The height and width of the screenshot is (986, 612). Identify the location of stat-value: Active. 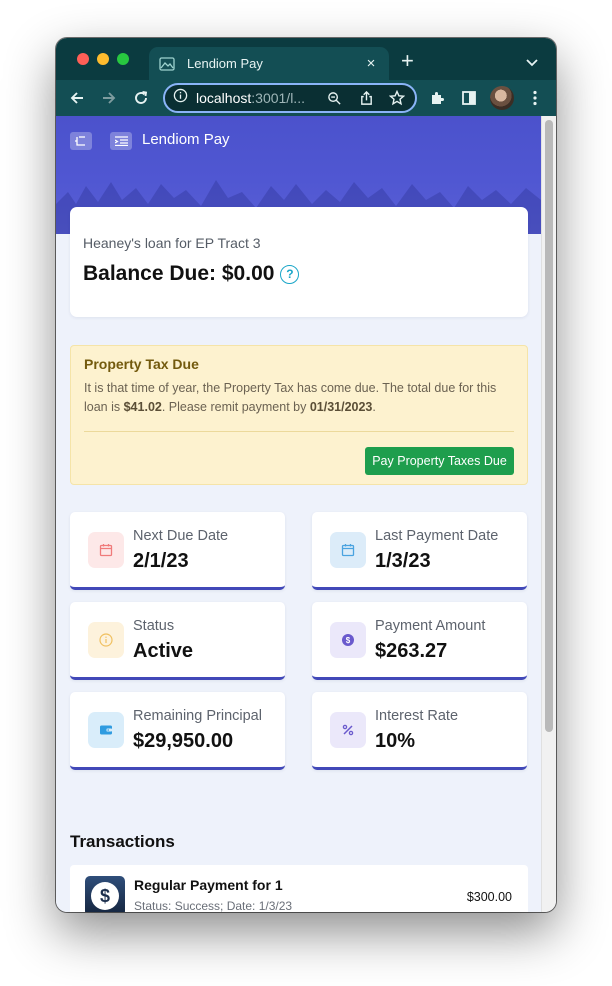
(163, 651).